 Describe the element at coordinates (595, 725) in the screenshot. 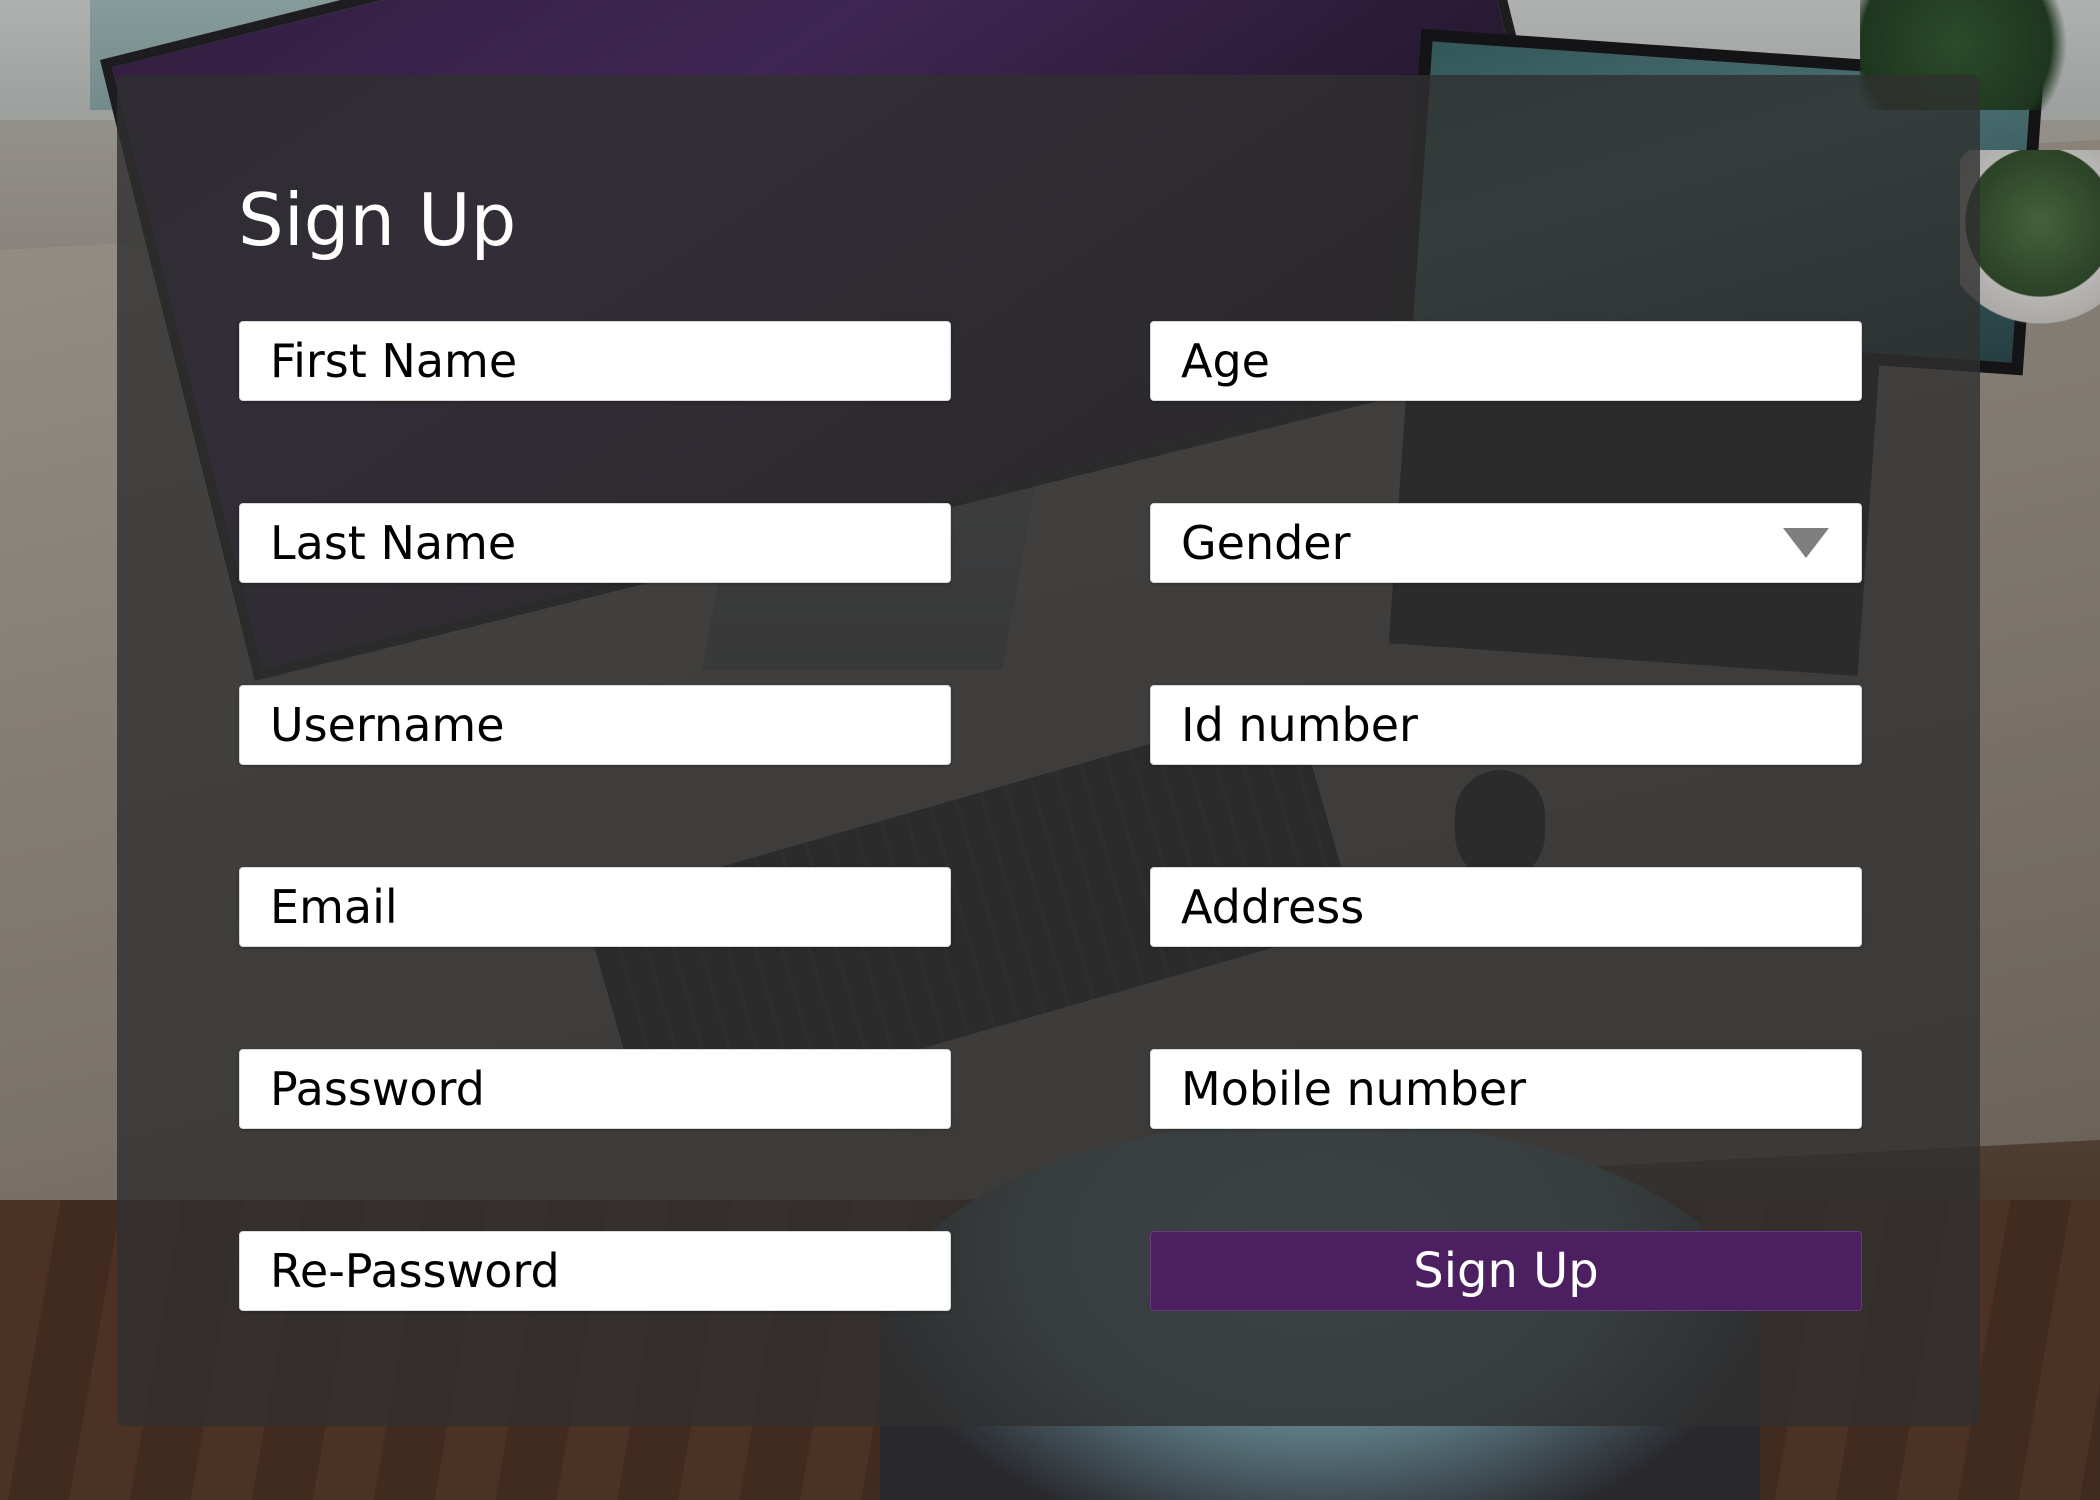

I see `username-field: Username` at that location.